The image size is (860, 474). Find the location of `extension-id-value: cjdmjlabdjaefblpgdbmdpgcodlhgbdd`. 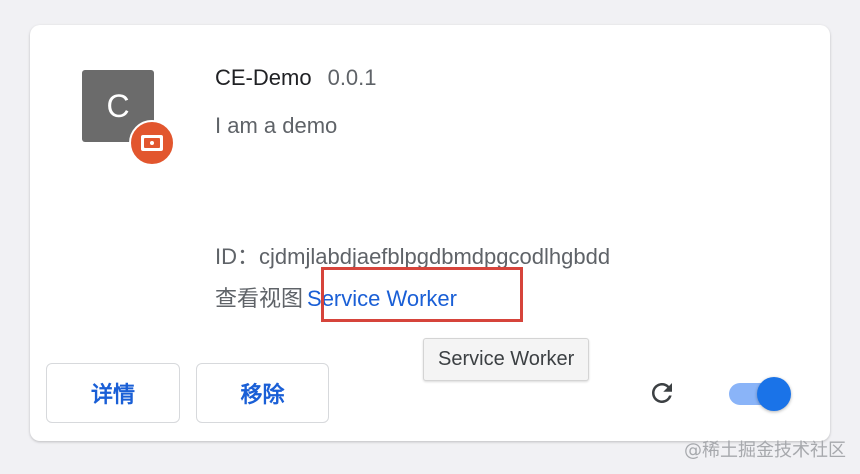

extension-id-value: cjdmjlabdjaefblpgdbmdpgcodlhgbdd is located at coordinates (435, 256).